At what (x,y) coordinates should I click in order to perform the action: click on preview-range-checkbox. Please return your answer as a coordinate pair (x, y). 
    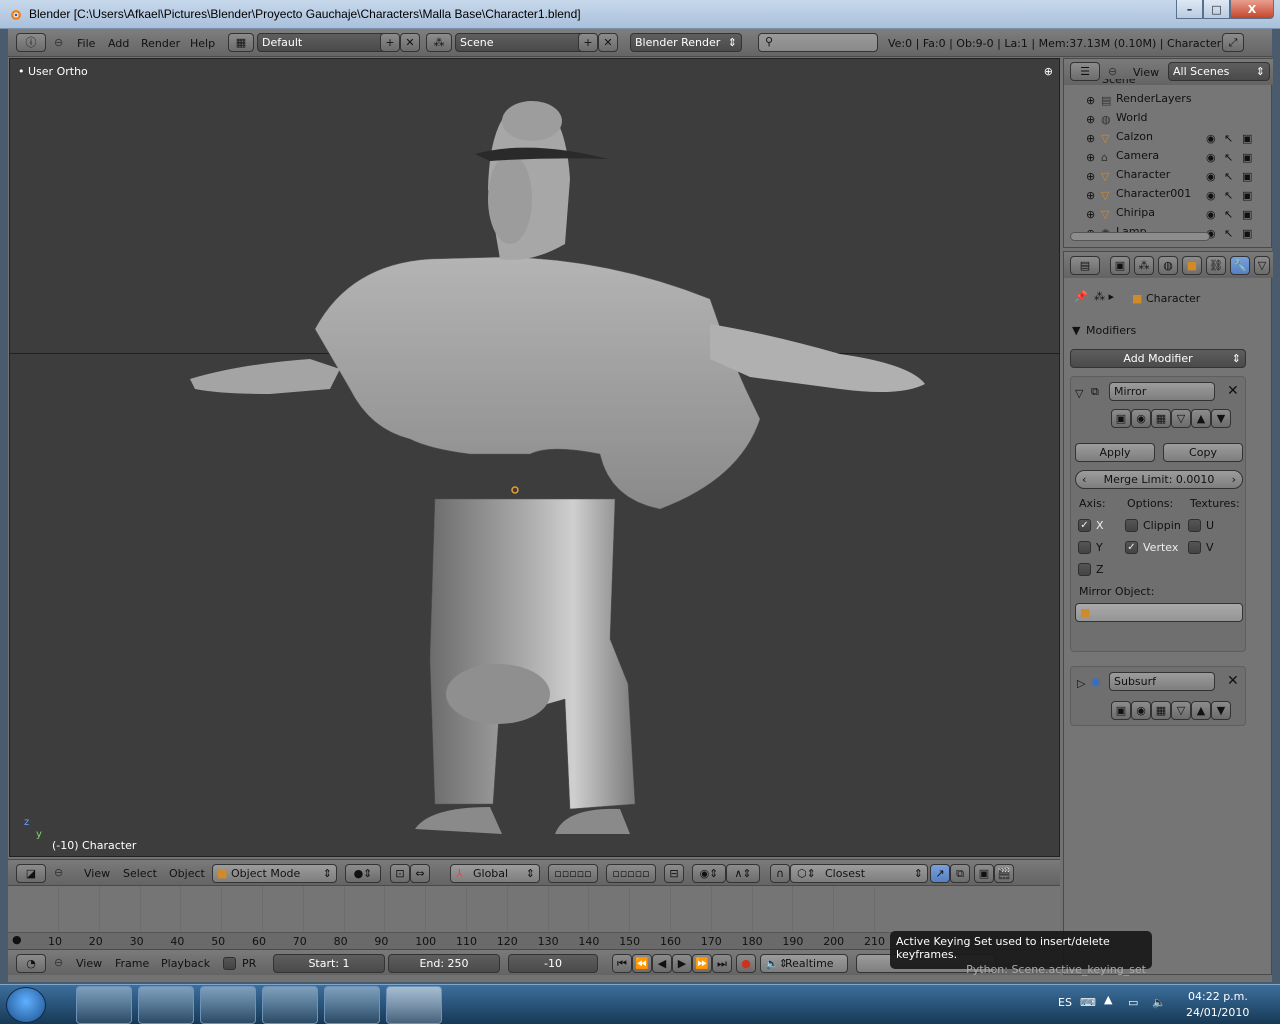
    Looking at the image, I should click on (229, 963).